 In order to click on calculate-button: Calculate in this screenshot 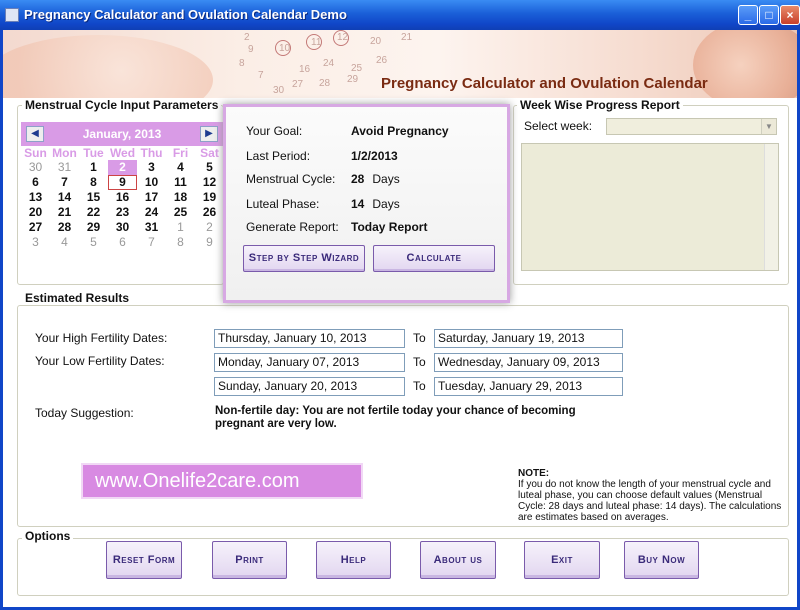, I will do `click(434, 258)`.